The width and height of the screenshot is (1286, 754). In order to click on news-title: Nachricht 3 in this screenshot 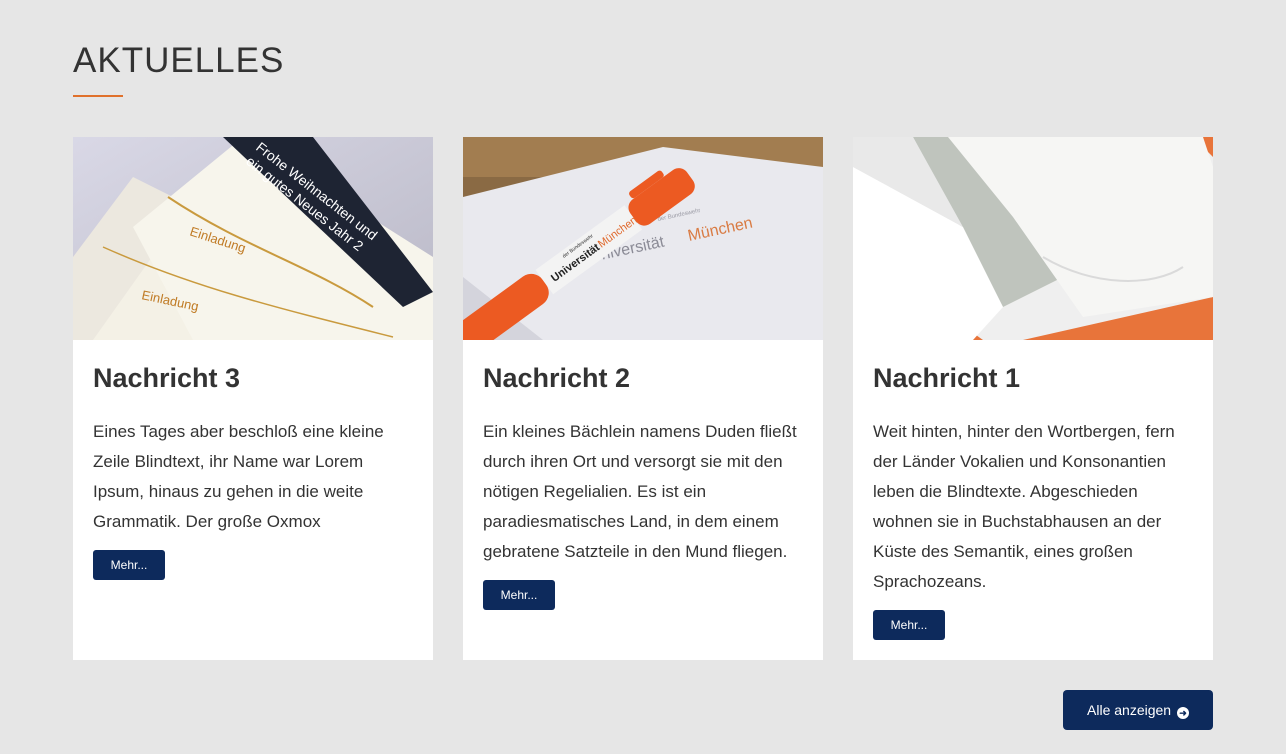, I will do `click(253, 378)`.